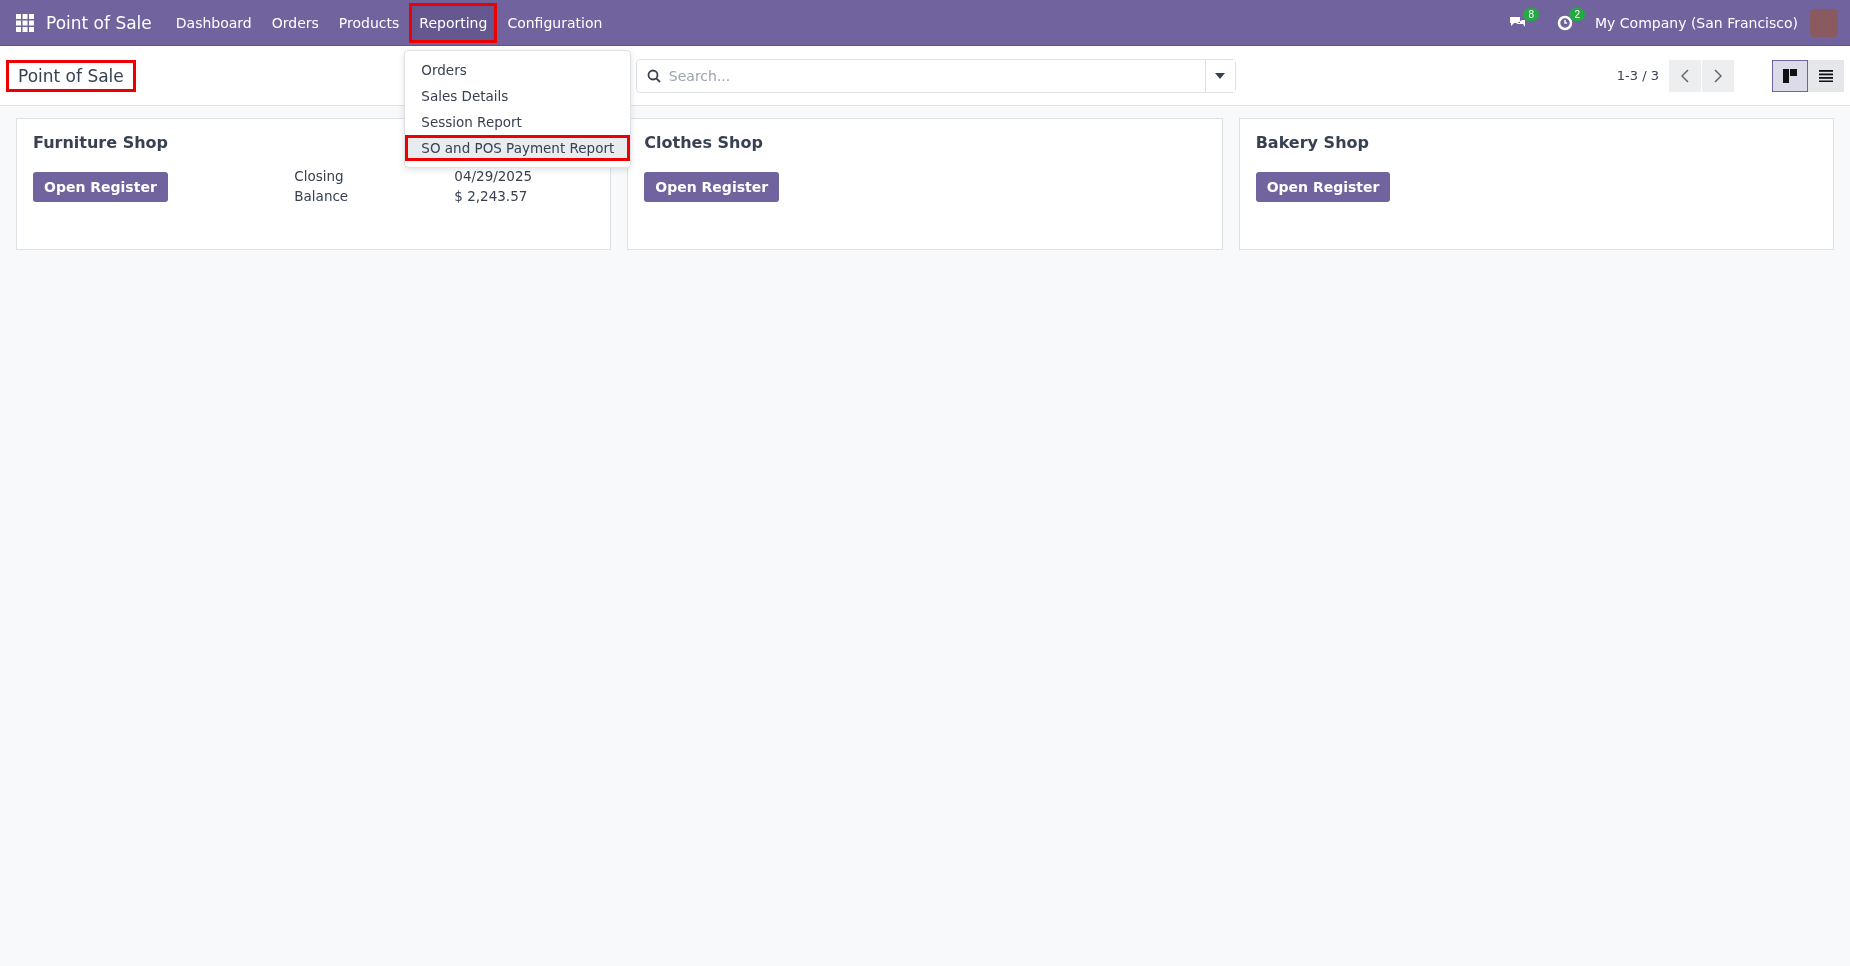 Image resolution: width=1850 pixels, height=966 pixels. Describe the element at coordinates (703, 142) in the screenshot. I see `shop-title: Clothes Shop` at that location.